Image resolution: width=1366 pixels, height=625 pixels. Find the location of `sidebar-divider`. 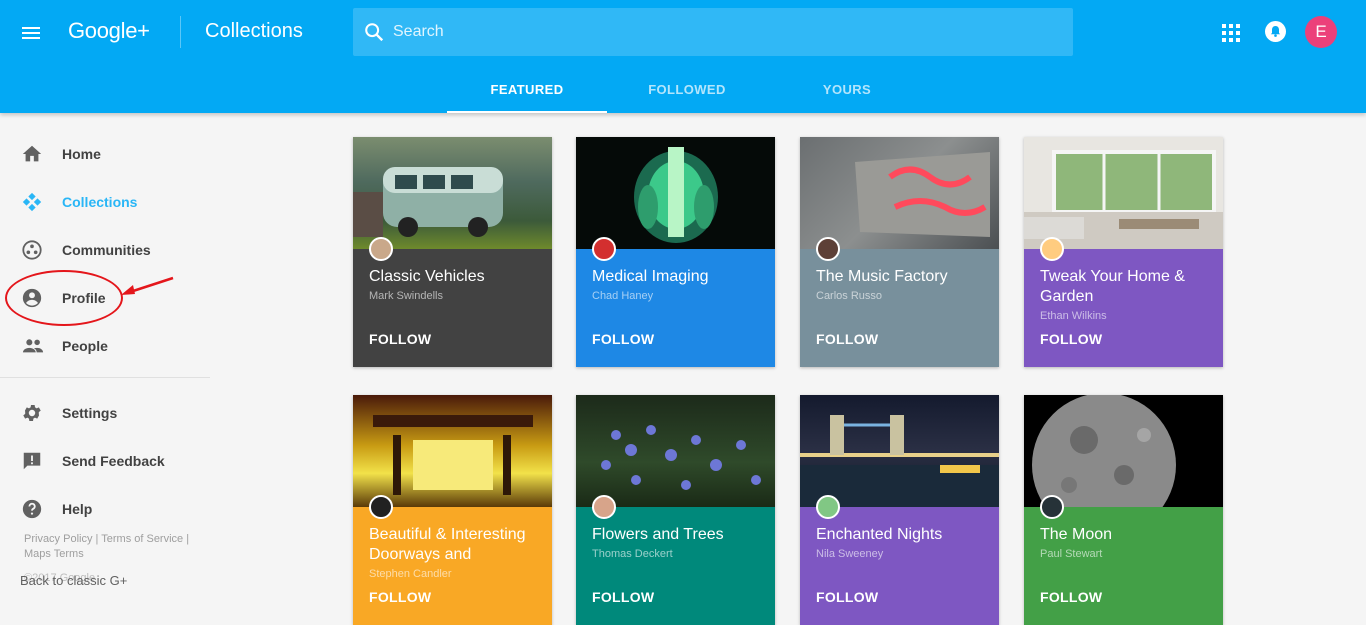

sidebar-divider is located at coordinates (105, 377).